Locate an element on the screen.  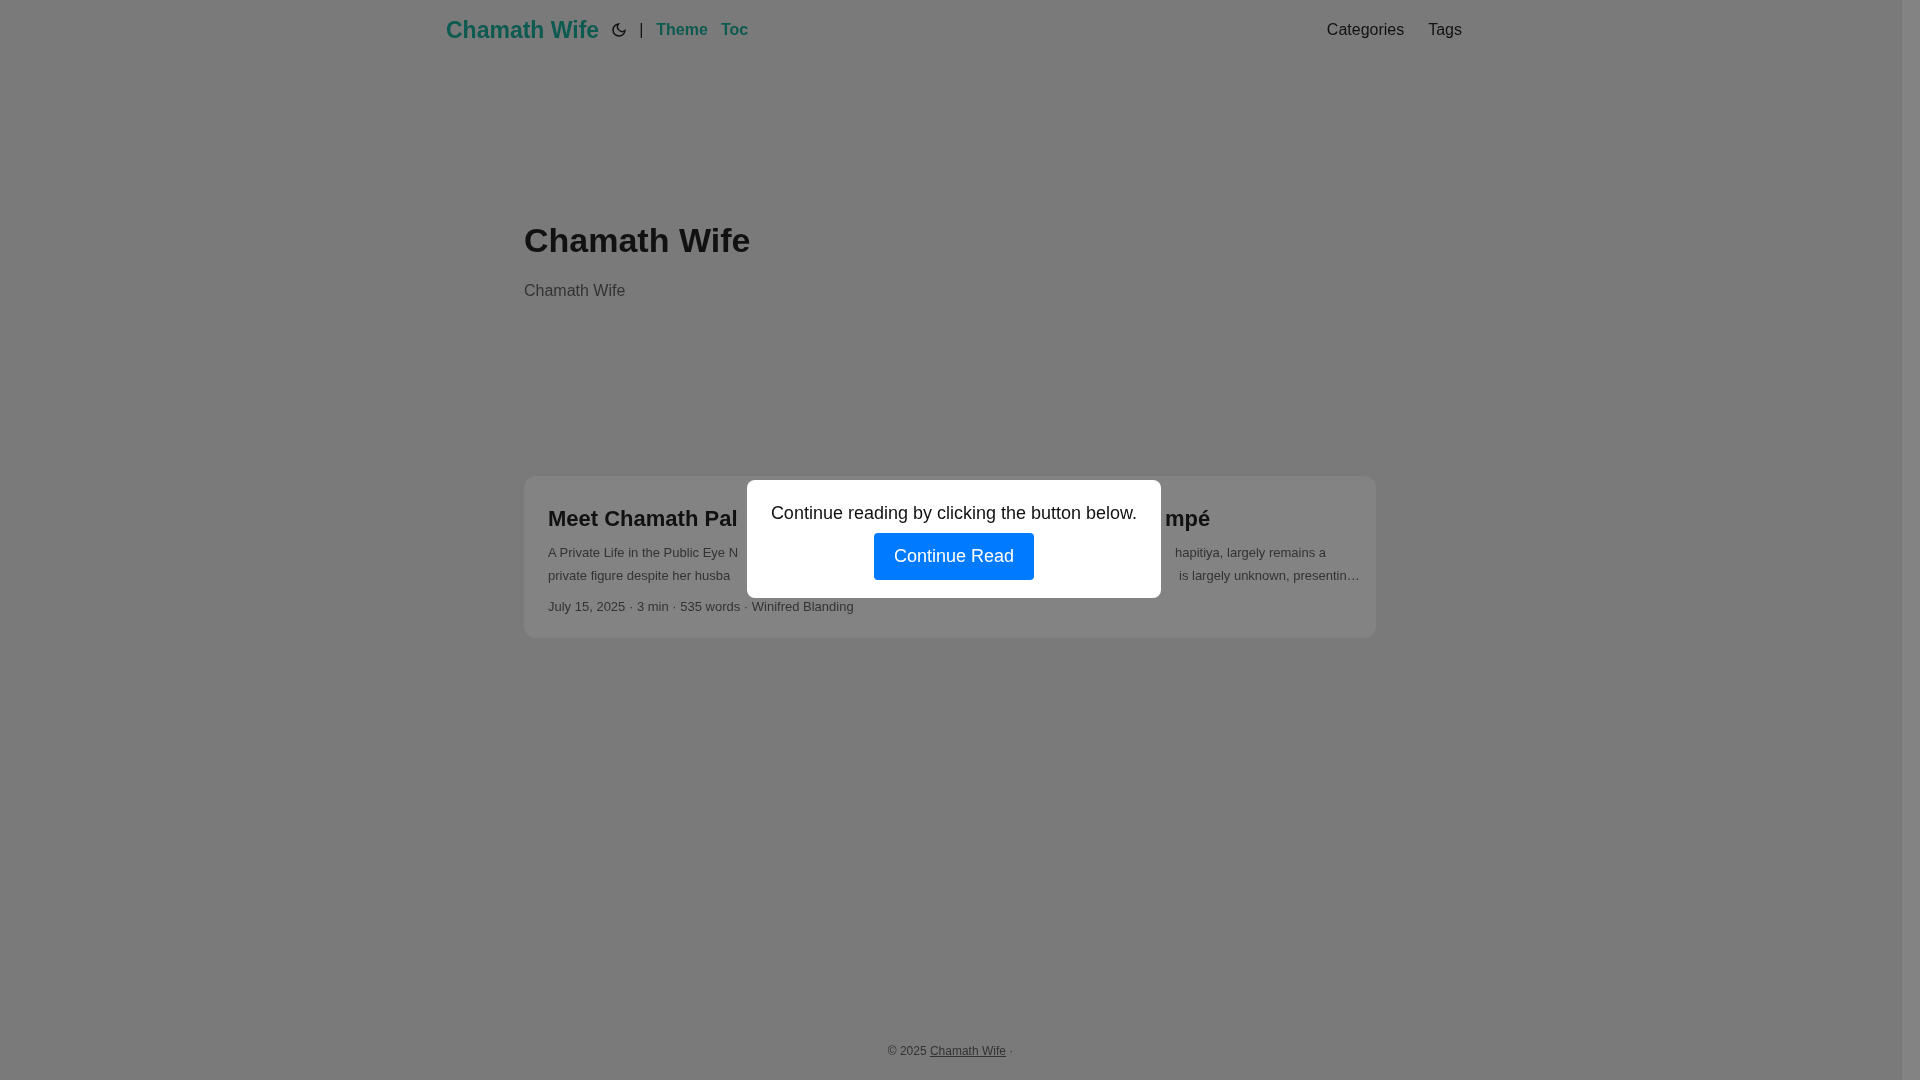
moon-icon is located at coordinates (619, 30).